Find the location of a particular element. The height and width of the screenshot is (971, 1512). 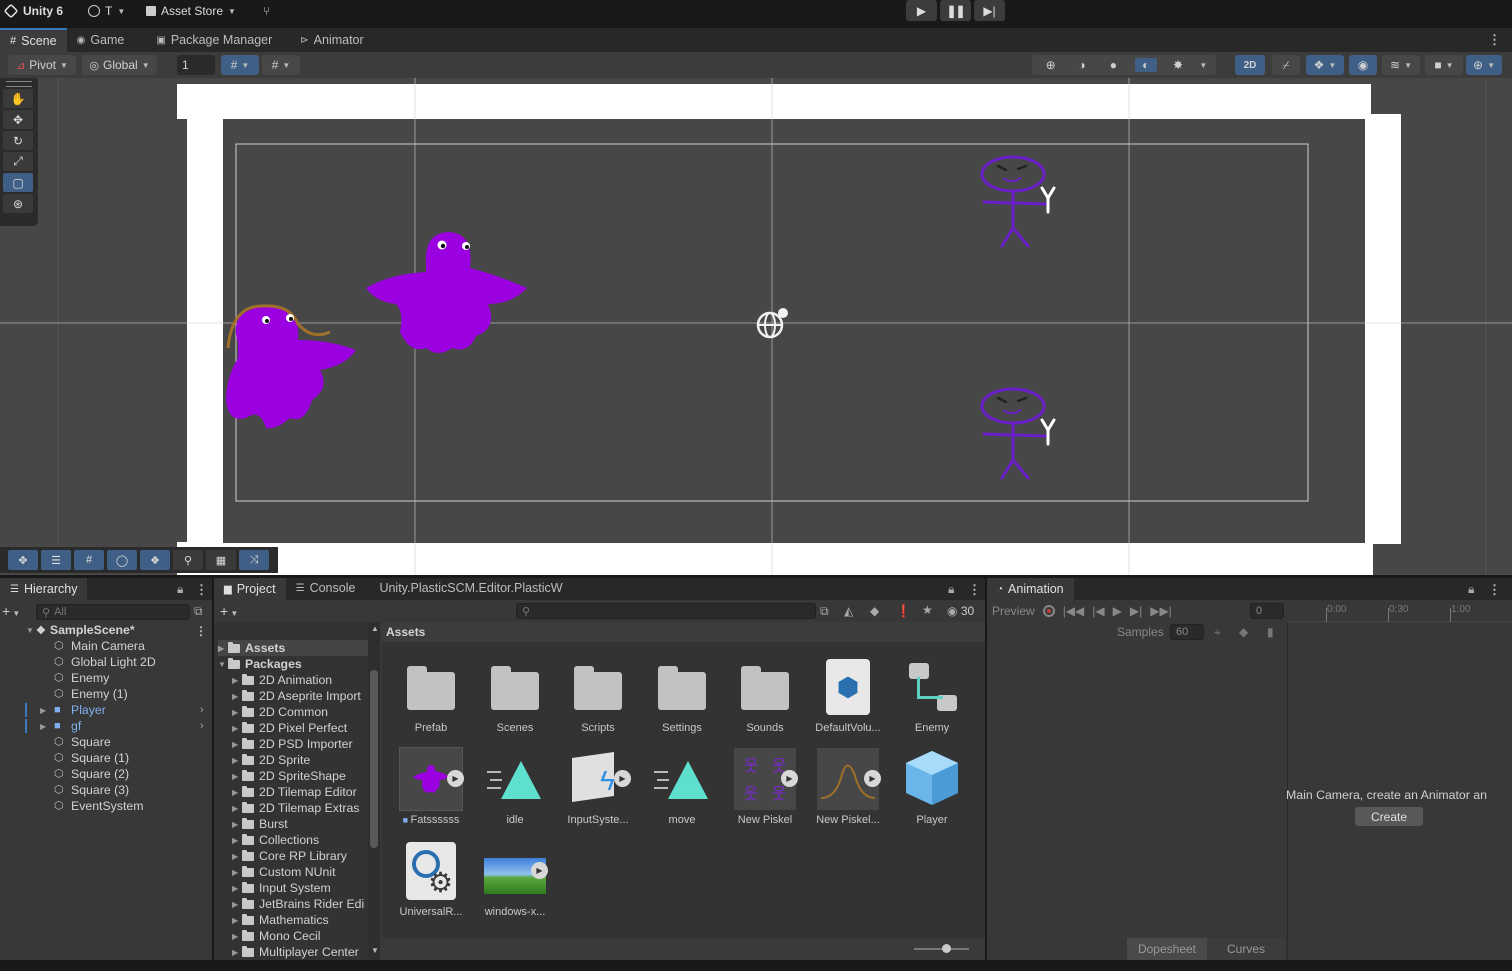

tab-console: ☰ Console is located at coordinates (326, 588).